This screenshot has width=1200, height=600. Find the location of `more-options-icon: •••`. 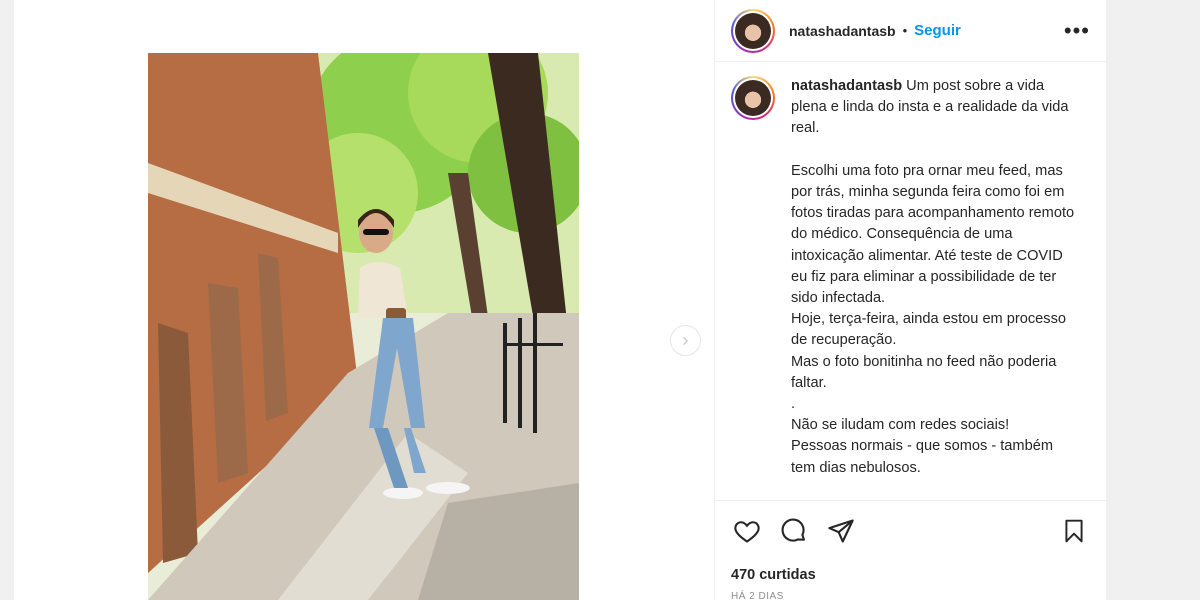

more-options-icon: ••• is located at coordinates (1077, 30).